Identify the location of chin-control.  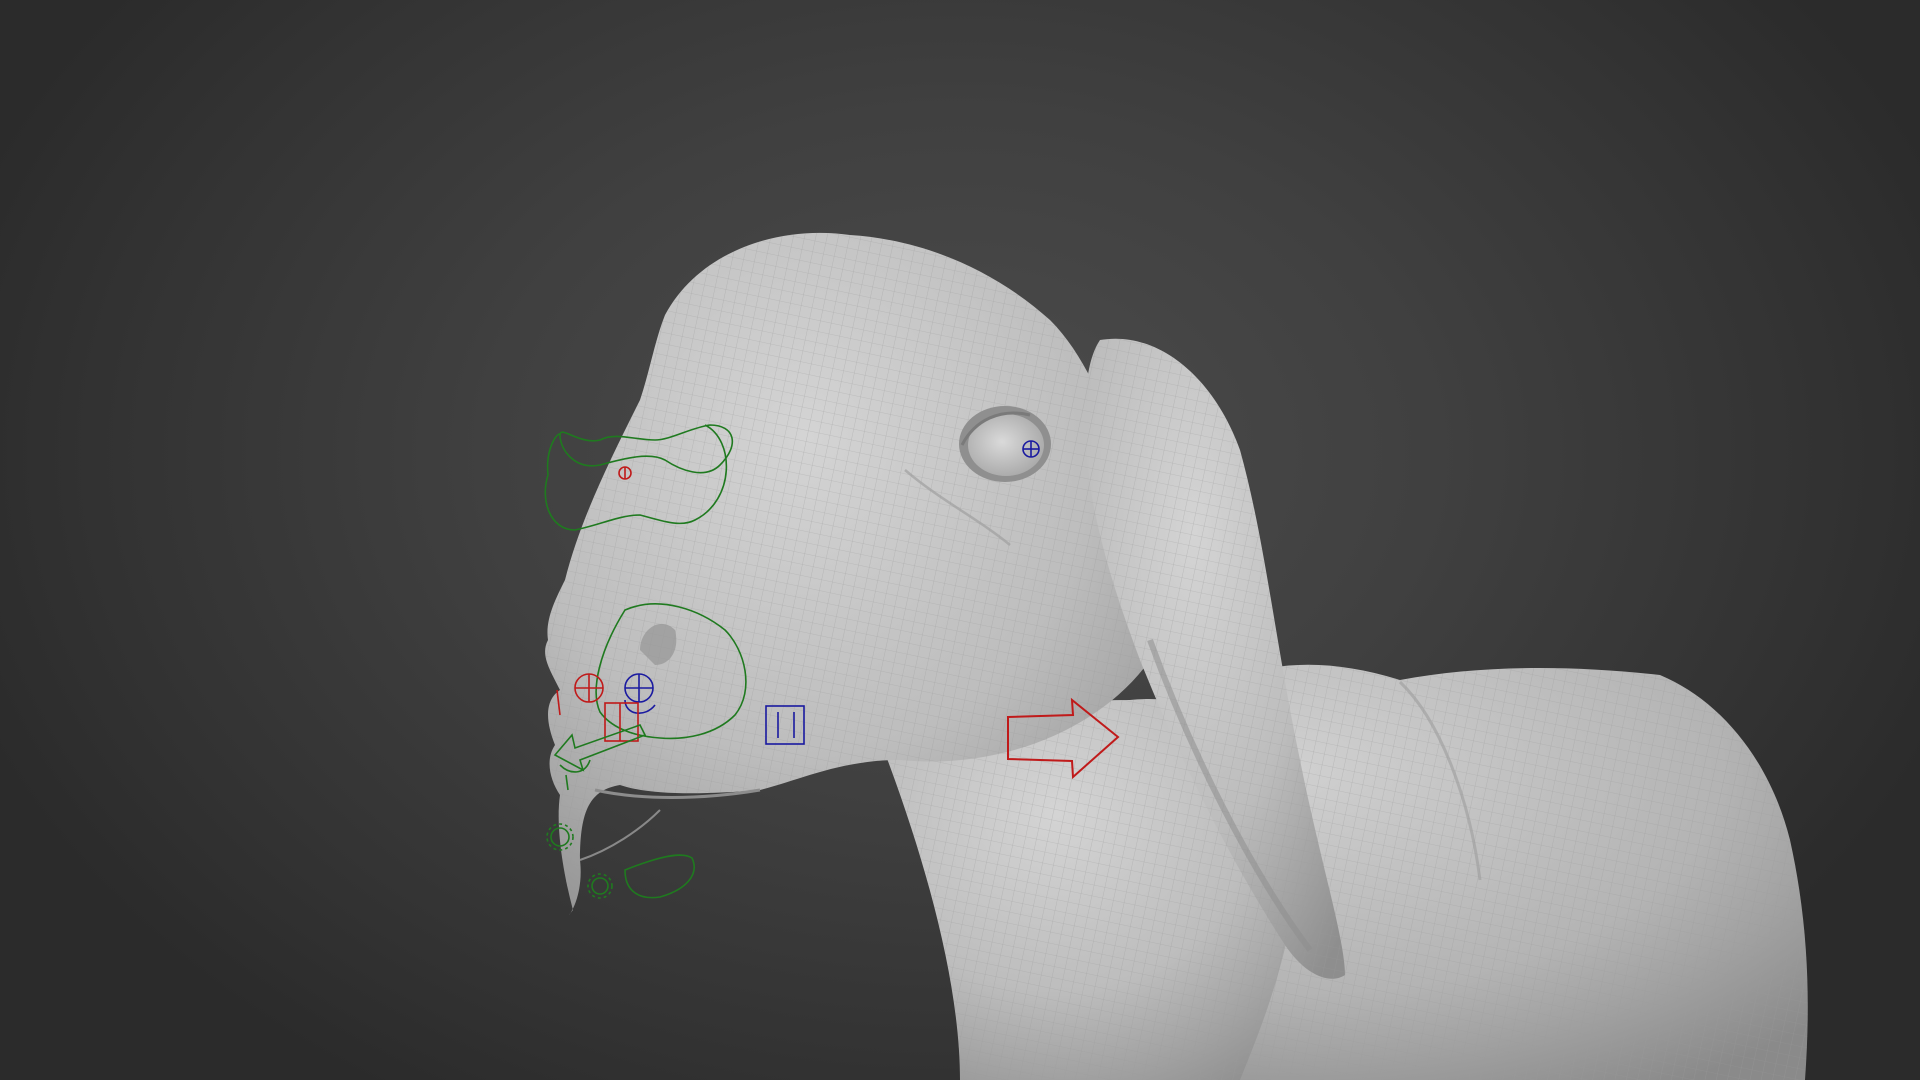
(659, 876).